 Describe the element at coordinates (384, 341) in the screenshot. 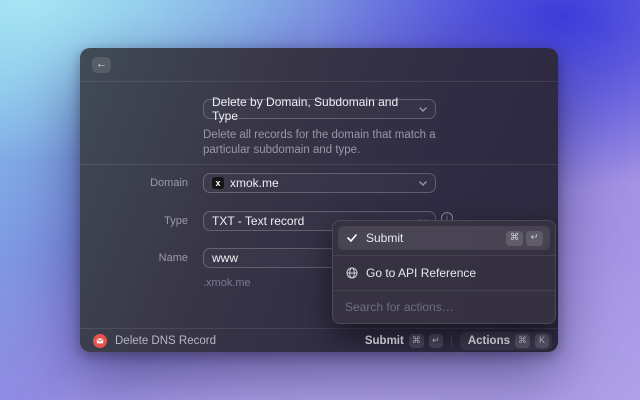

I see `submit-button: Submit` at that location.